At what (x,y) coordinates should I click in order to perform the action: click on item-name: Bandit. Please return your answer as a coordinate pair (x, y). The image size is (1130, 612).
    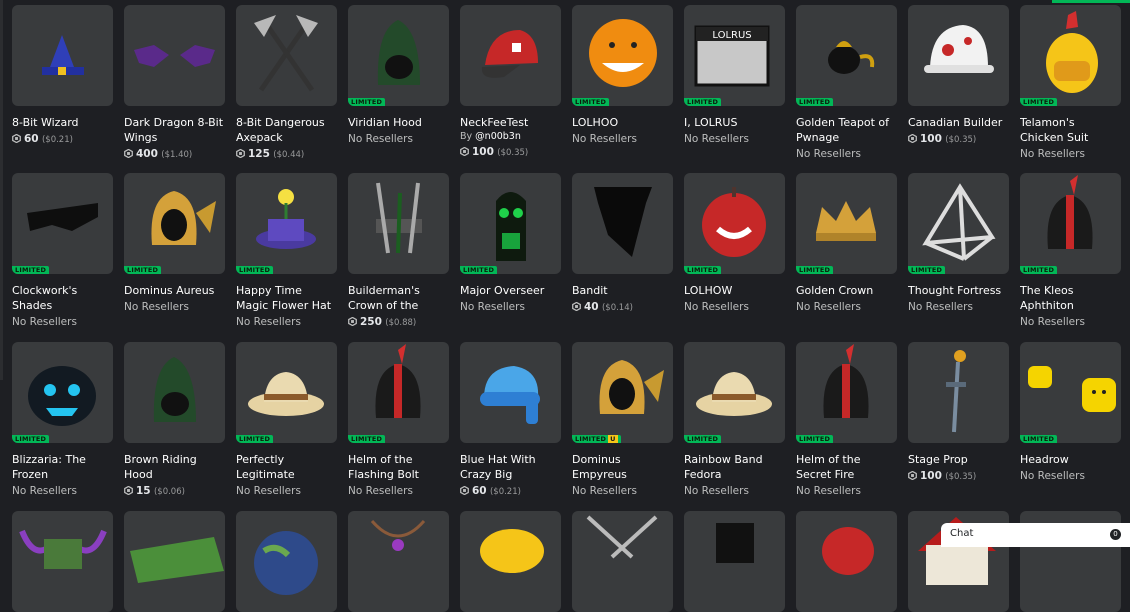
    Looking at the image, I should click on (622, 290).